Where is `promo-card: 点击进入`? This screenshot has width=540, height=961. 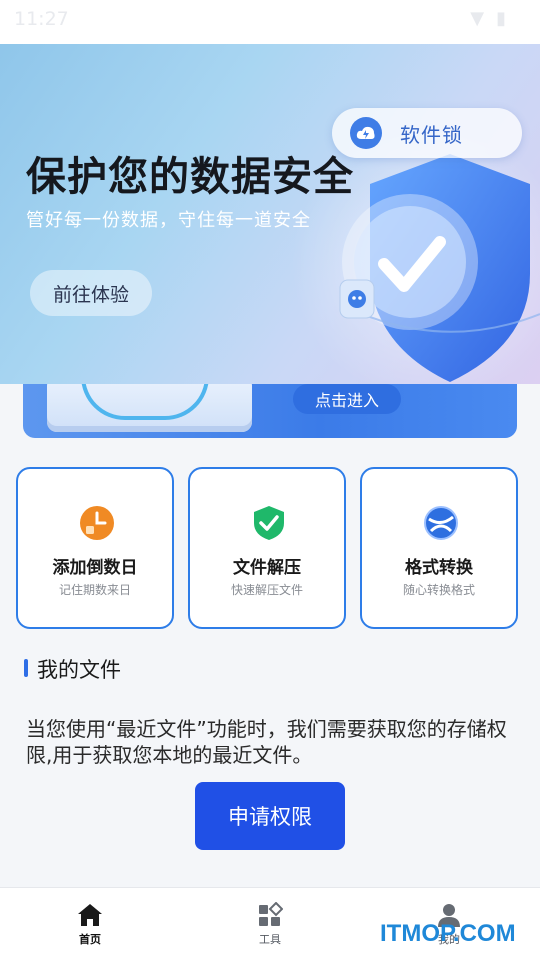
promo-card: 点击进入 is located at coordinates (270, 411).